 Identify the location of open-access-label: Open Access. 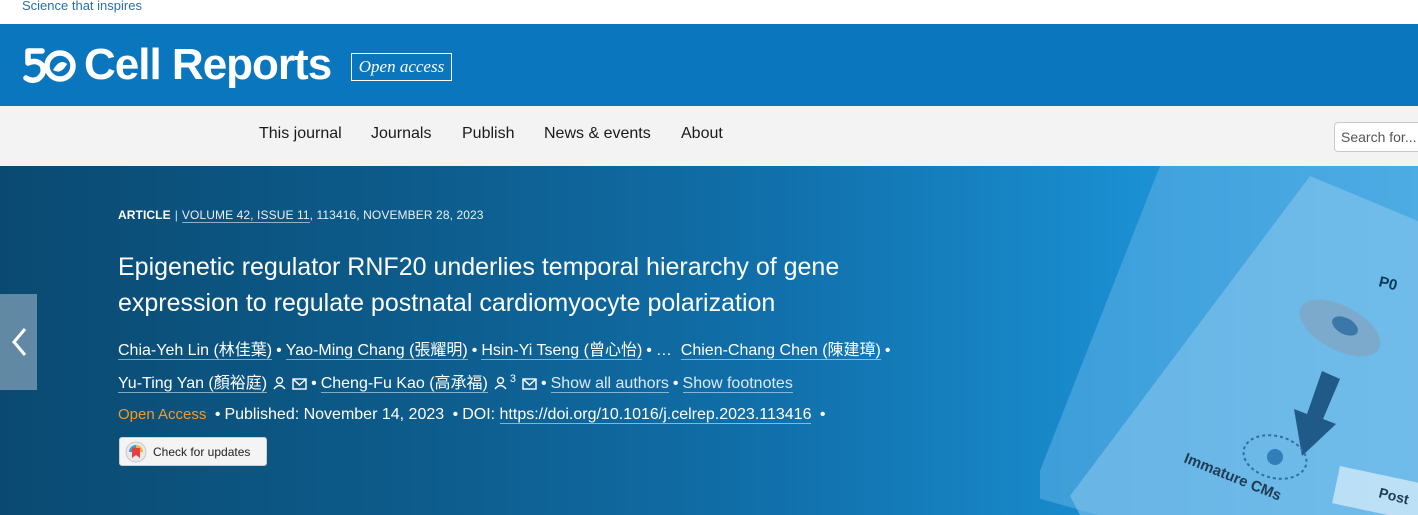
(162, 414).